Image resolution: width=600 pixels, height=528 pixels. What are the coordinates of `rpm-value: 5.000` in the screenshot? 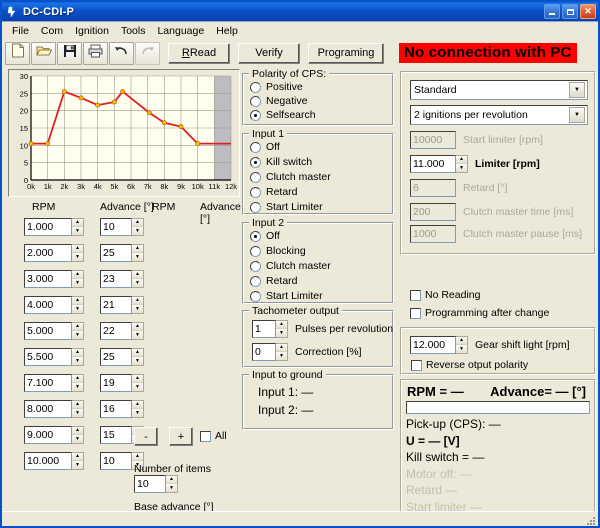 It's located at (48, 331).